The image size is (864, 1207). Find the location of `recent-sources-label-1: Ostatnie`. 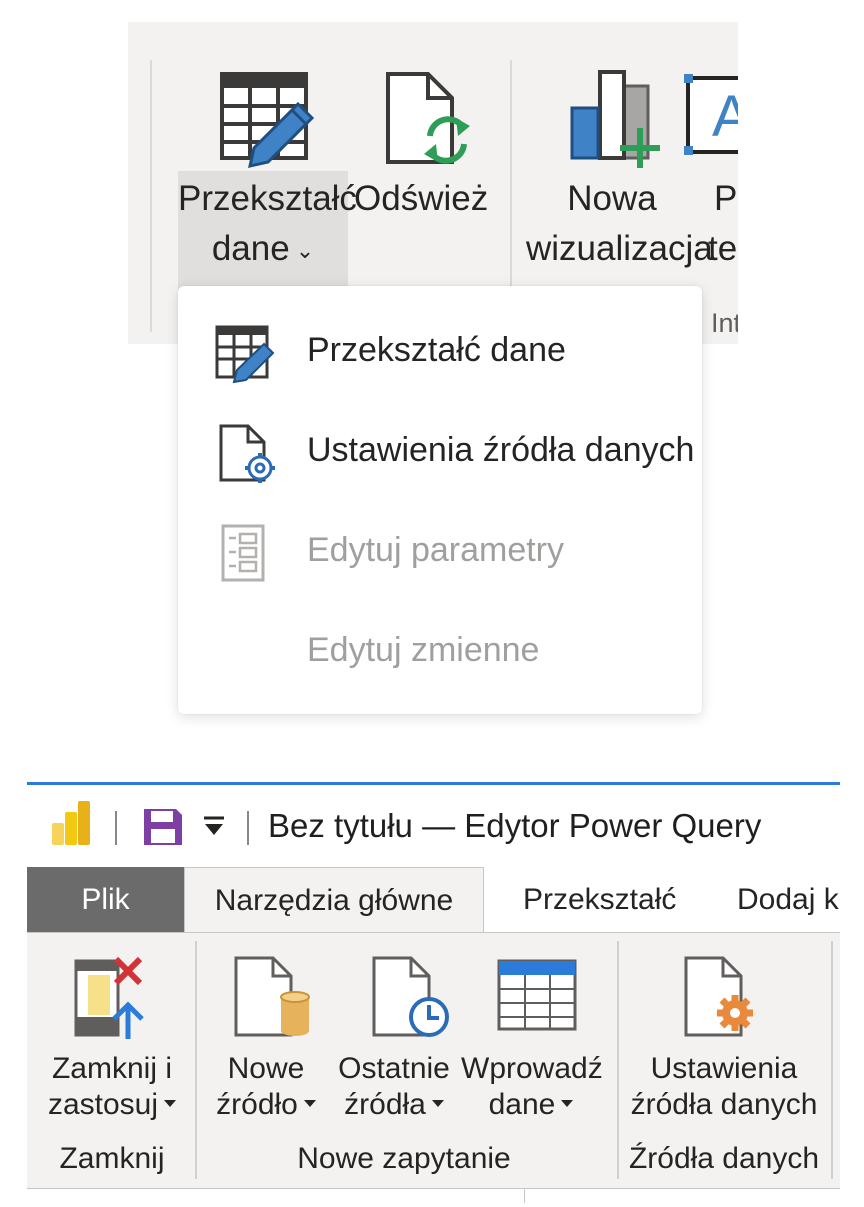

recent-sources-label-1: Ostatnie is located at coordinates (394, 1068).